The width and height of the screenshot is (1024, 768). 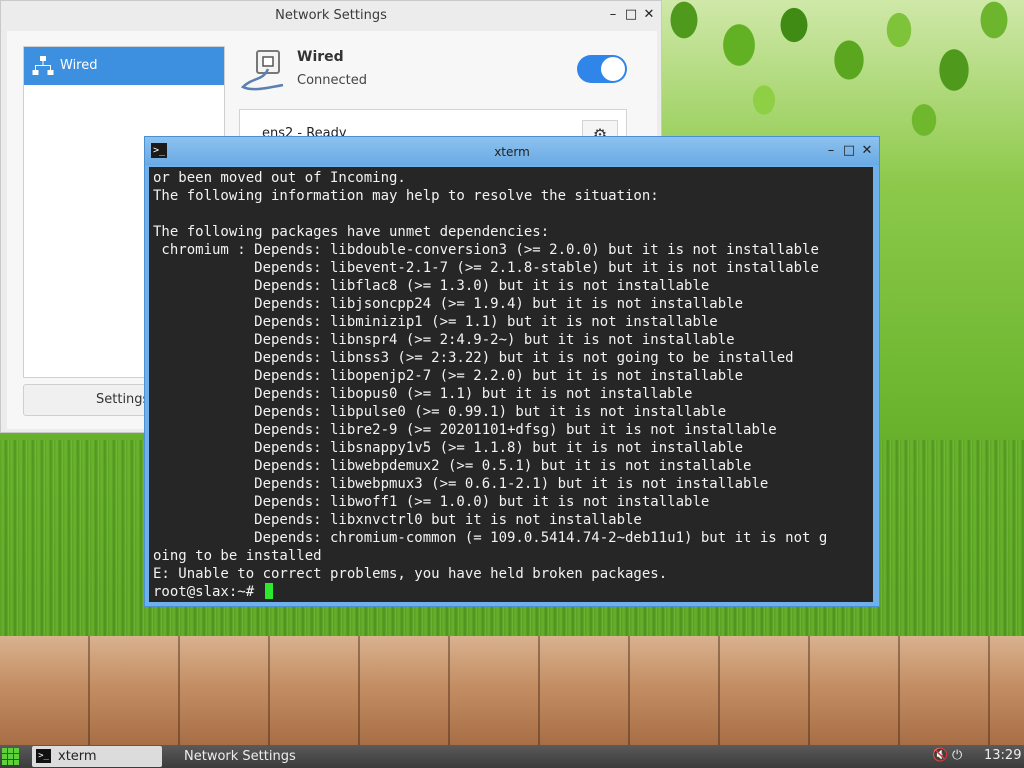 I want to click on wooden-floor-decoration, so click(x=512, y=690).